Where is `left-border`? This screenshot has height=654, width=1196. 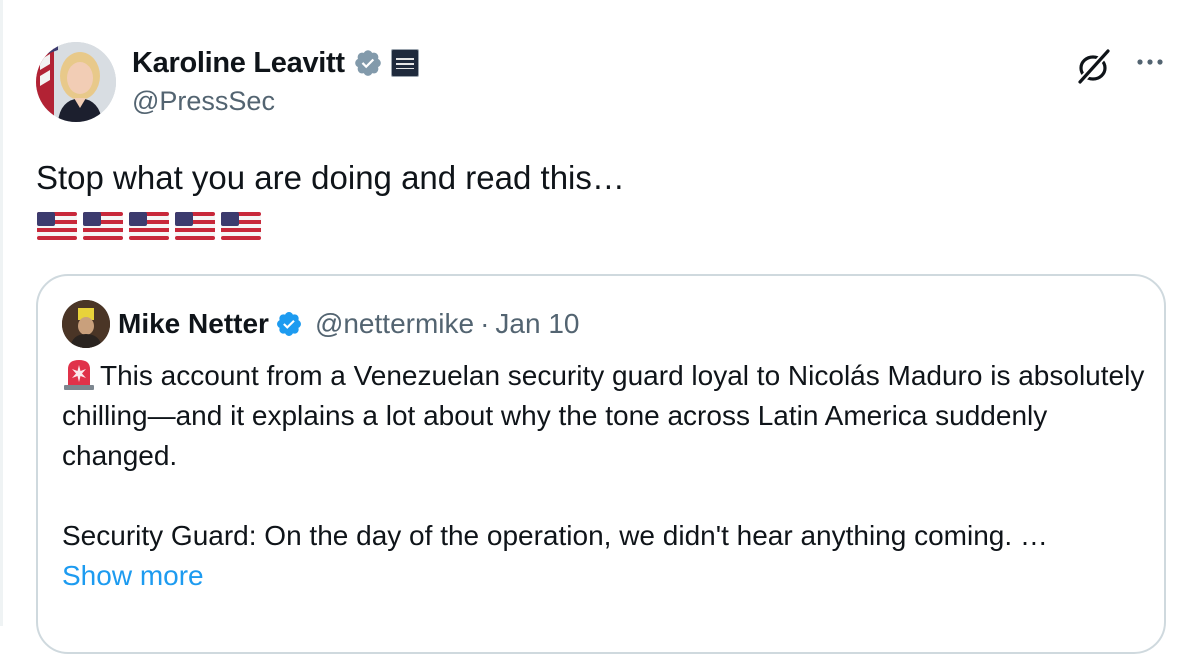 left-border is located at coordinates (1, 313).